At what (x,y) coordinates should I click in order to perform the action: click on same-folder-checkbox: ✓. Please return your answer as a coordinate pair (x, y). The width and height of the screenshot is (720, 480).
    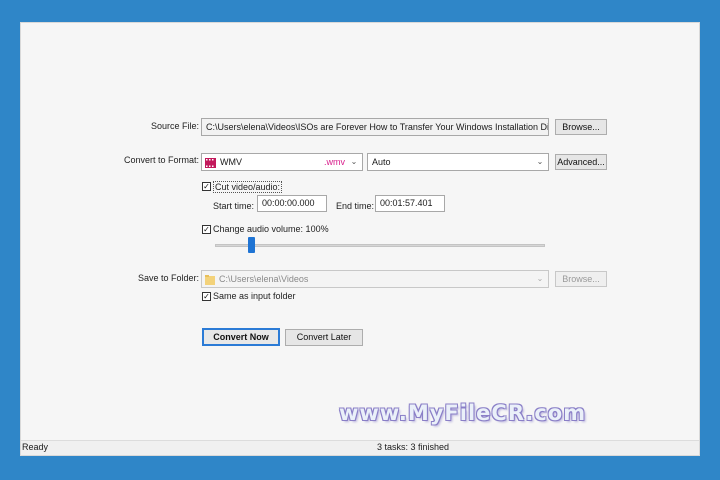
    Looking at the image, I should click on (206, 296).